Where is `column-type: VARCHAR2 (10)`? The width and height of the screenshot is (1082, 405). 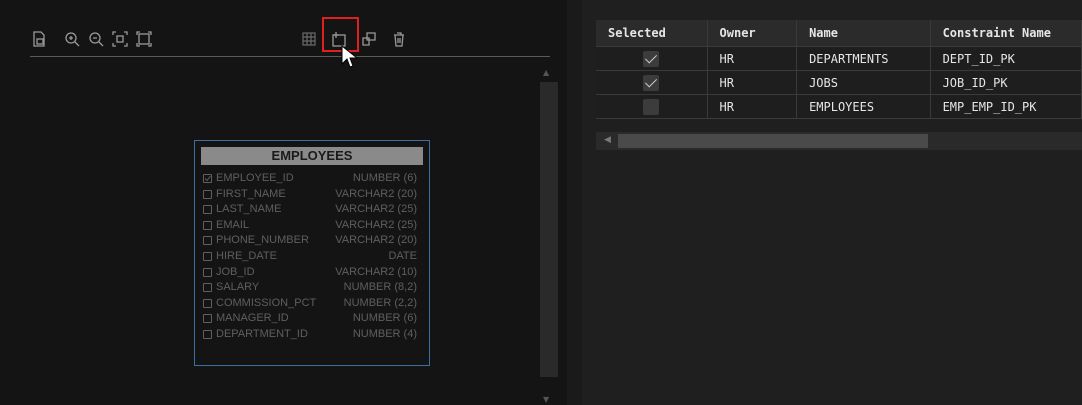 column-type: VARCHAR2 (10) is located at coordinates (376, 271).